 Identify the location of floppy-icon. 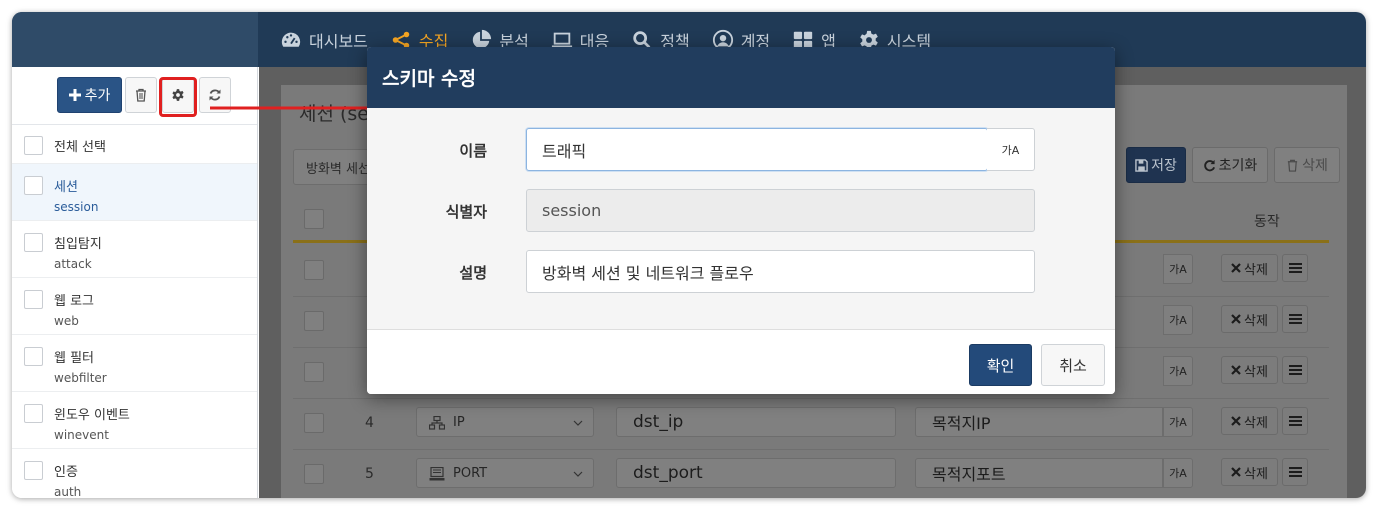
(1141, 165).